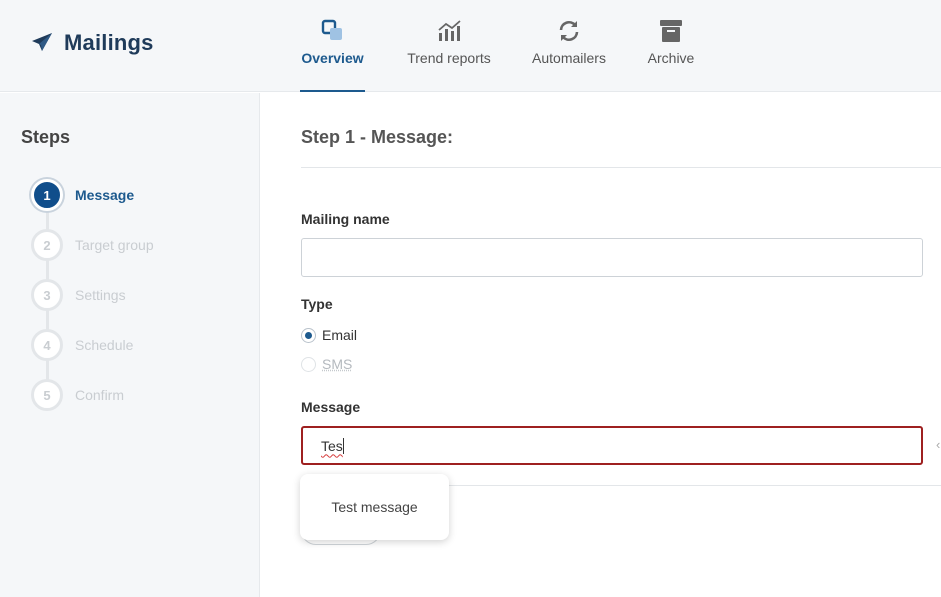  I want to click on type-label: Type, so click(317, 304).